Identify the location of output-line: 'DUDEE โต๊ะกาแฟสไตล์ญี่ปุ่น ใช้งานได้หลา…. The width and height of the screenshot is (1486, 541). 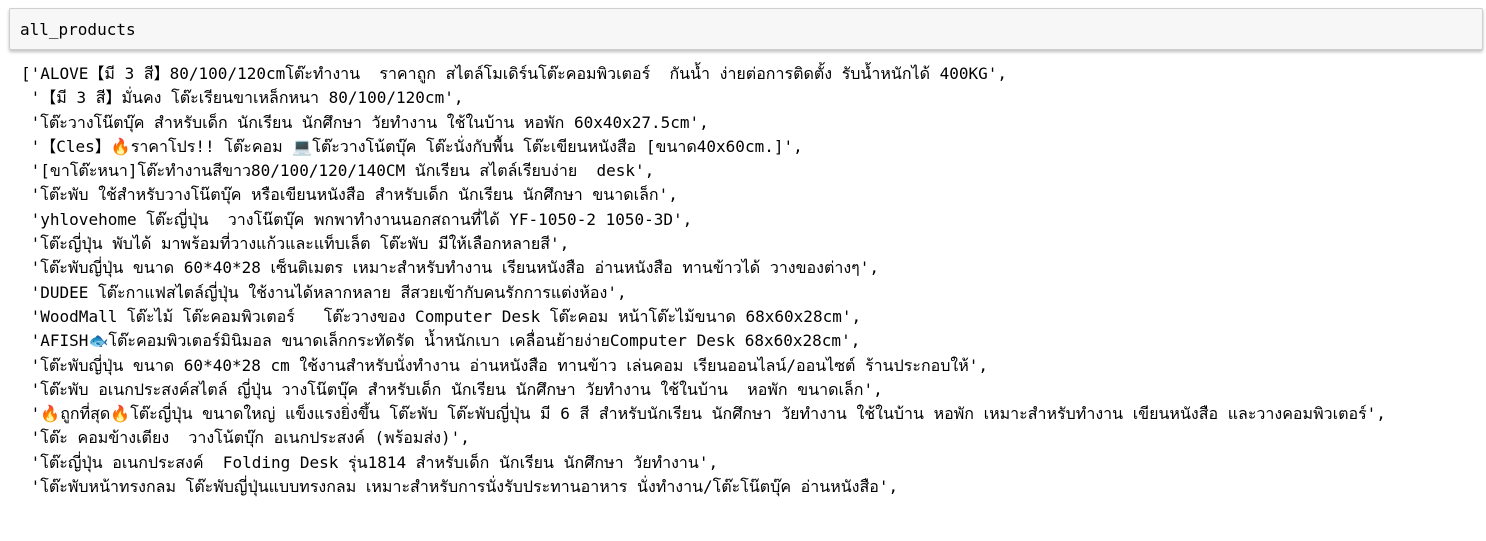
(324, 292).